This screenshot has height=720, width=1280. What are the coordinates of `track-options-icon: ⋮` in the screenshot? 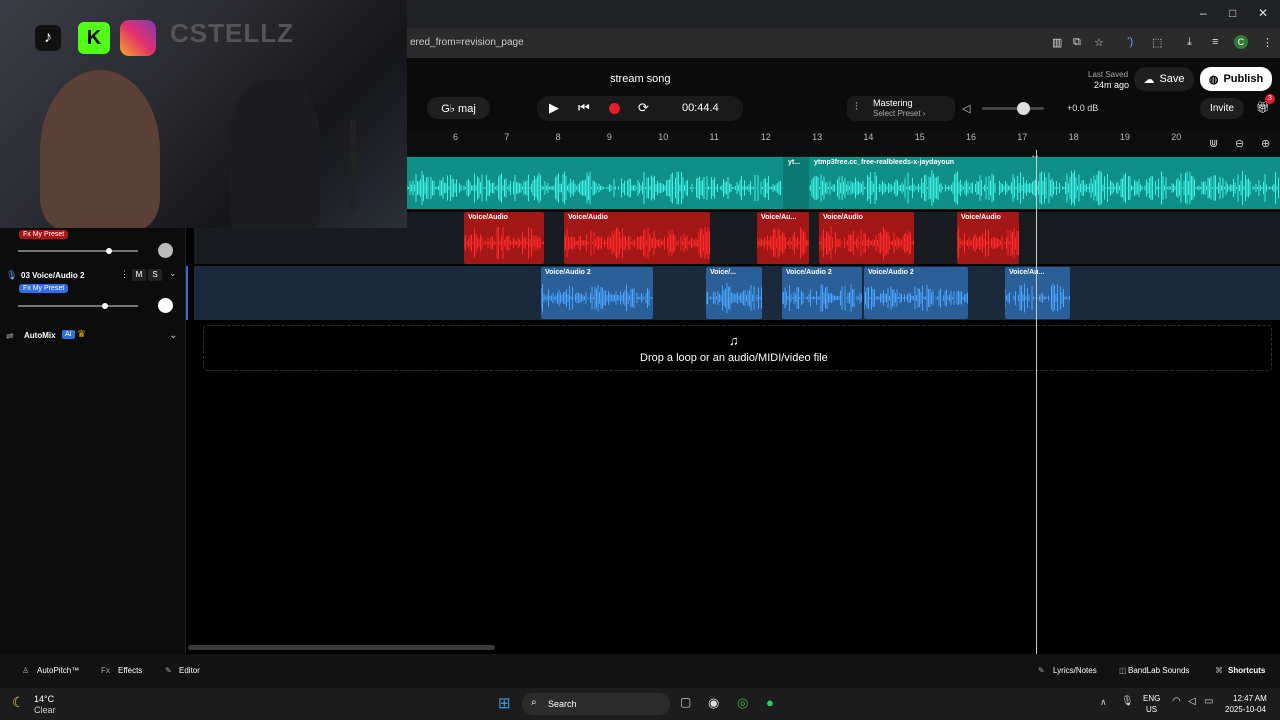 It's located at (124, 274).